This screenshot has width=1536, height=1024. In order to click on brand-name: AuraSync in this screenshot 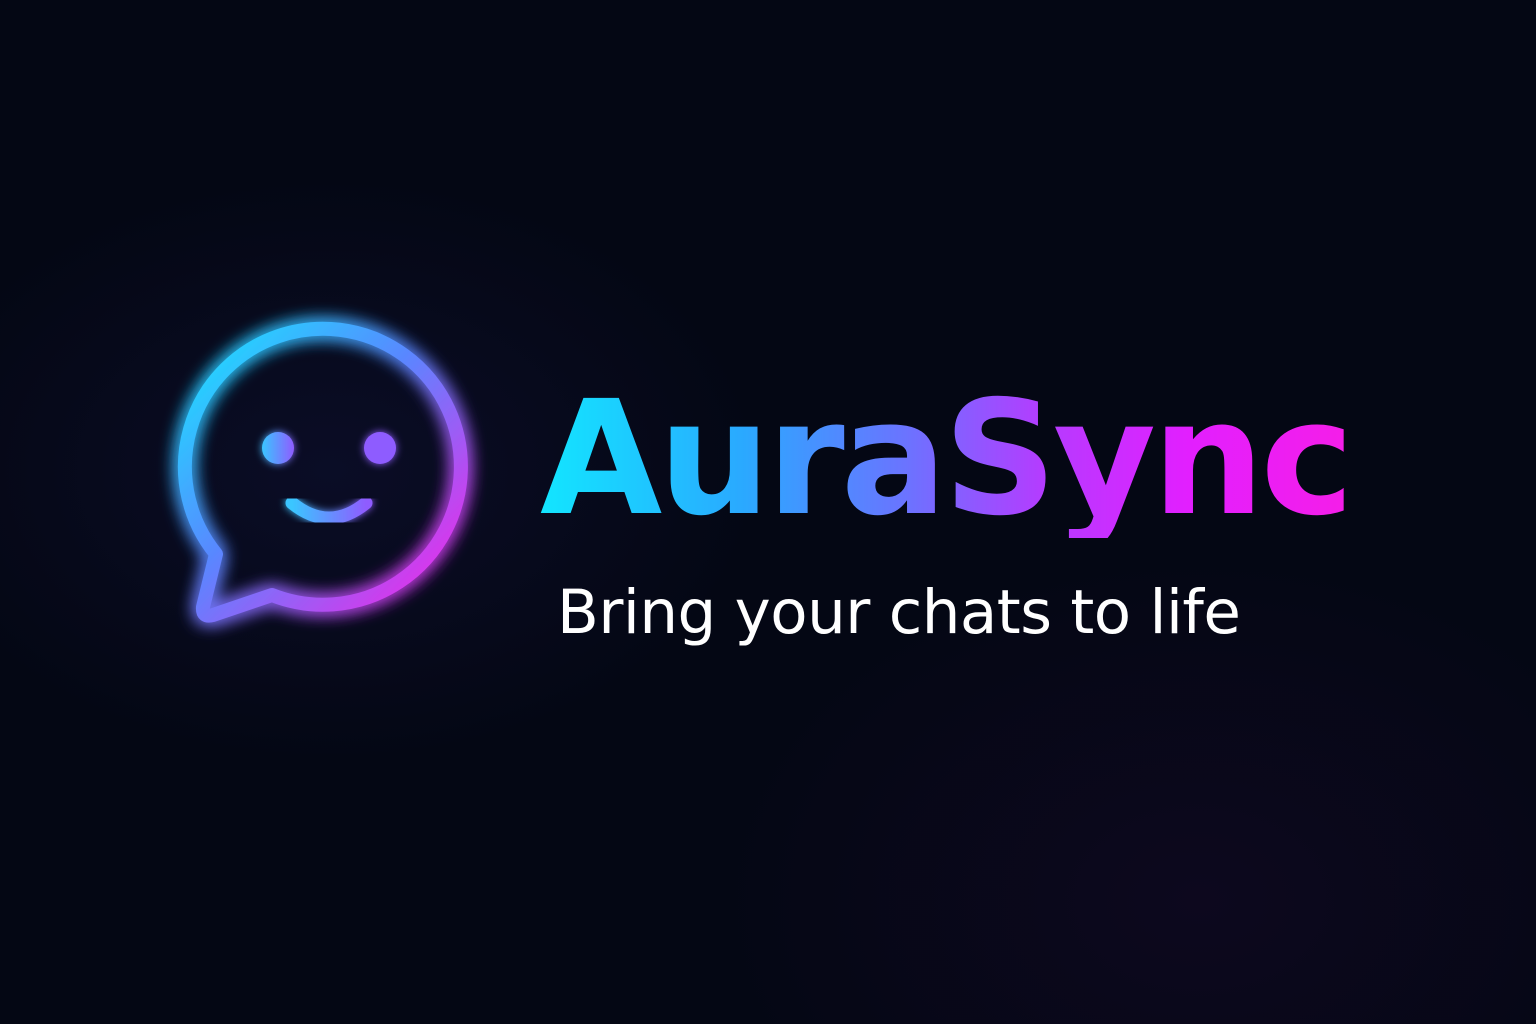, I will do `click(947, 459)`.